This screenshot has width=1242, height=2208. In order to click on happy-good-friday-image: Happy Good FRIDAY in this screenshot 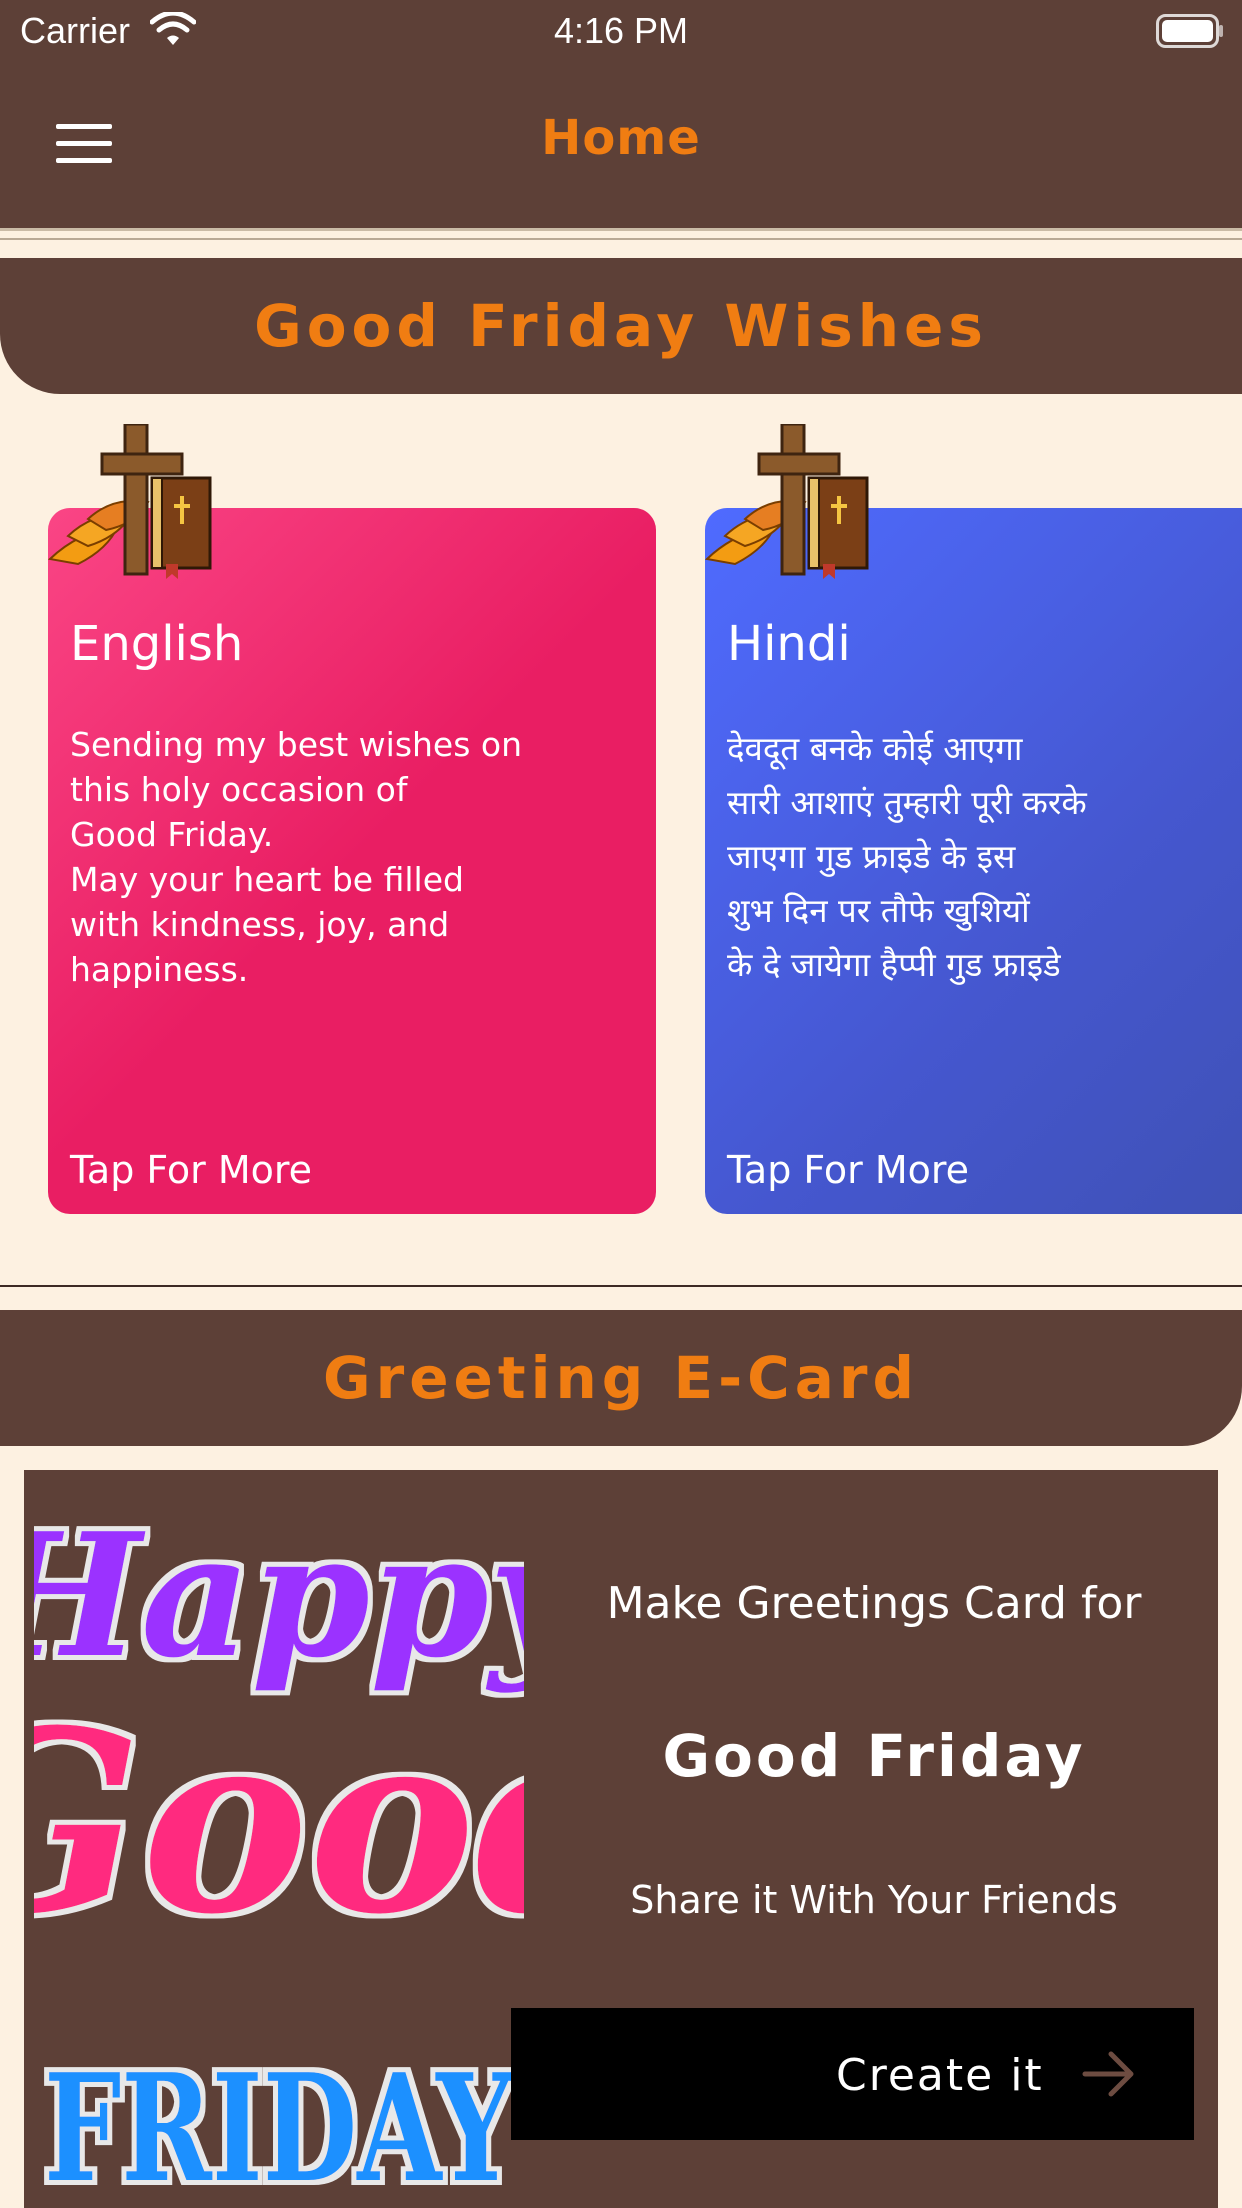, I will do `click(279, 1852)`.